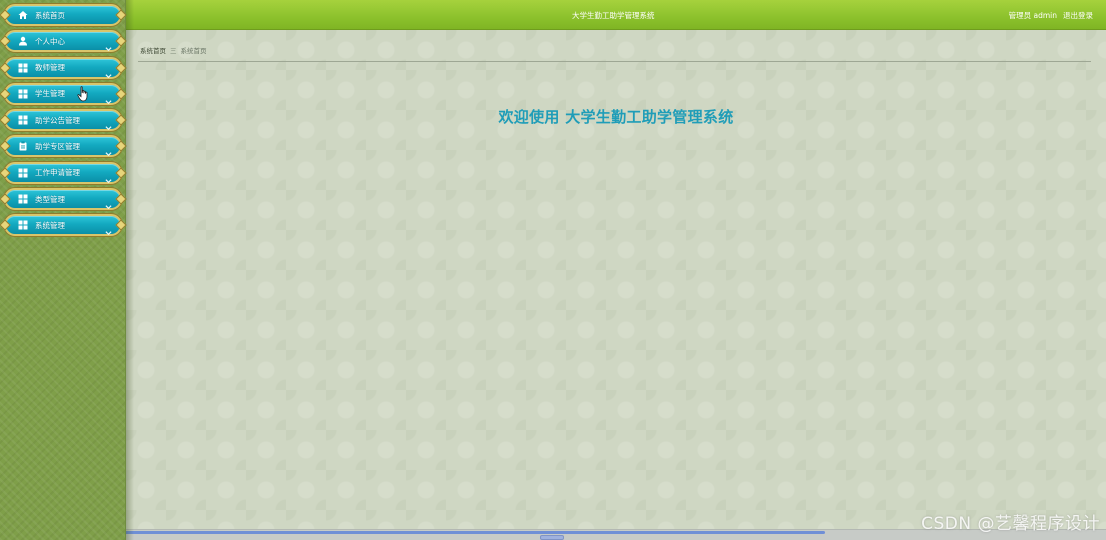  I want to click on user-icon, so click(23, 41).